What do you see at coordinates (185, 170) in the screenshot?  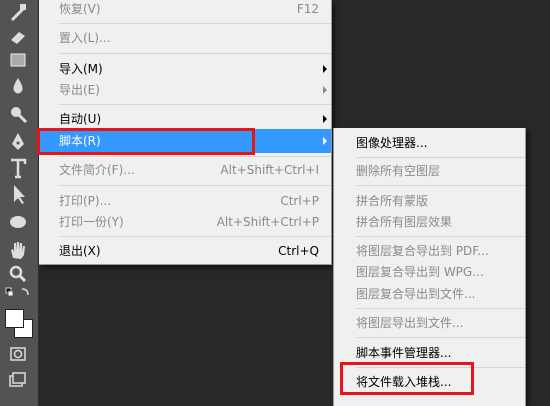 I see `menu-item-file-info: 文件简介(F)... Alt+Shift+Ctrl+I` at bounding box center [185, 170].